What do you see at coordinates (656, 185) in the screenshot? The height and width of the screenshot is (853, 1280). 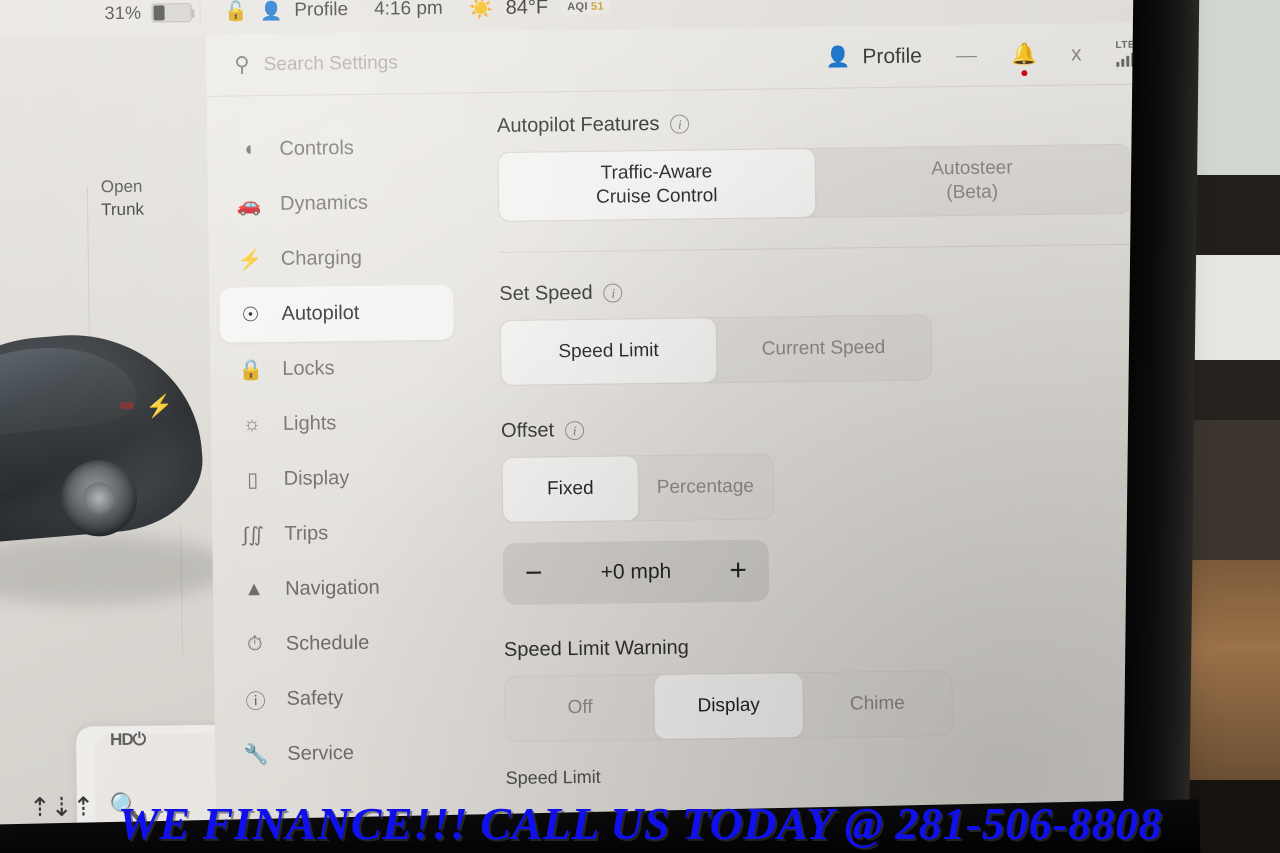 I see `autopilot-feature-option-tacc: Traffic-Aware Cruise Control` at bounding box center [656, 185].